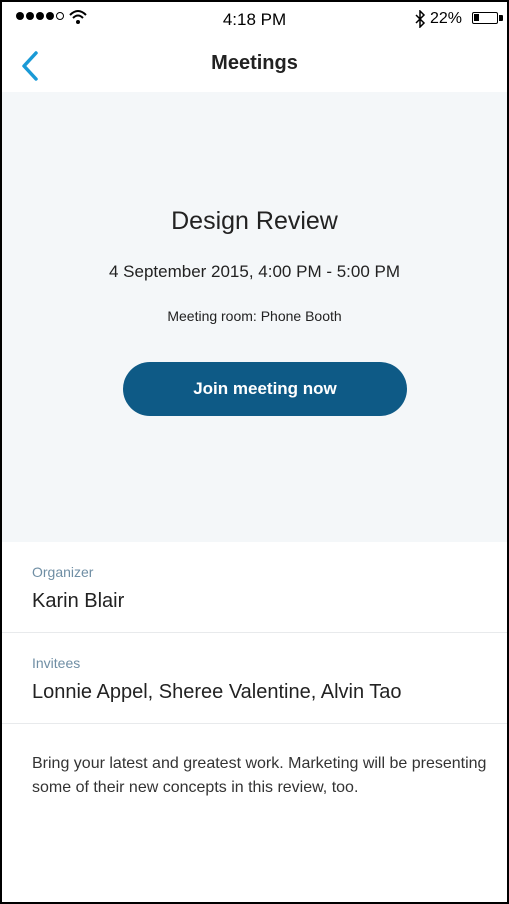 Image resolution: width=509 pixels, height=904 pixels. Describe the element at coordinates (78, 601) in the screenshot. I see `organizer-name: Karin Blair` at that location.